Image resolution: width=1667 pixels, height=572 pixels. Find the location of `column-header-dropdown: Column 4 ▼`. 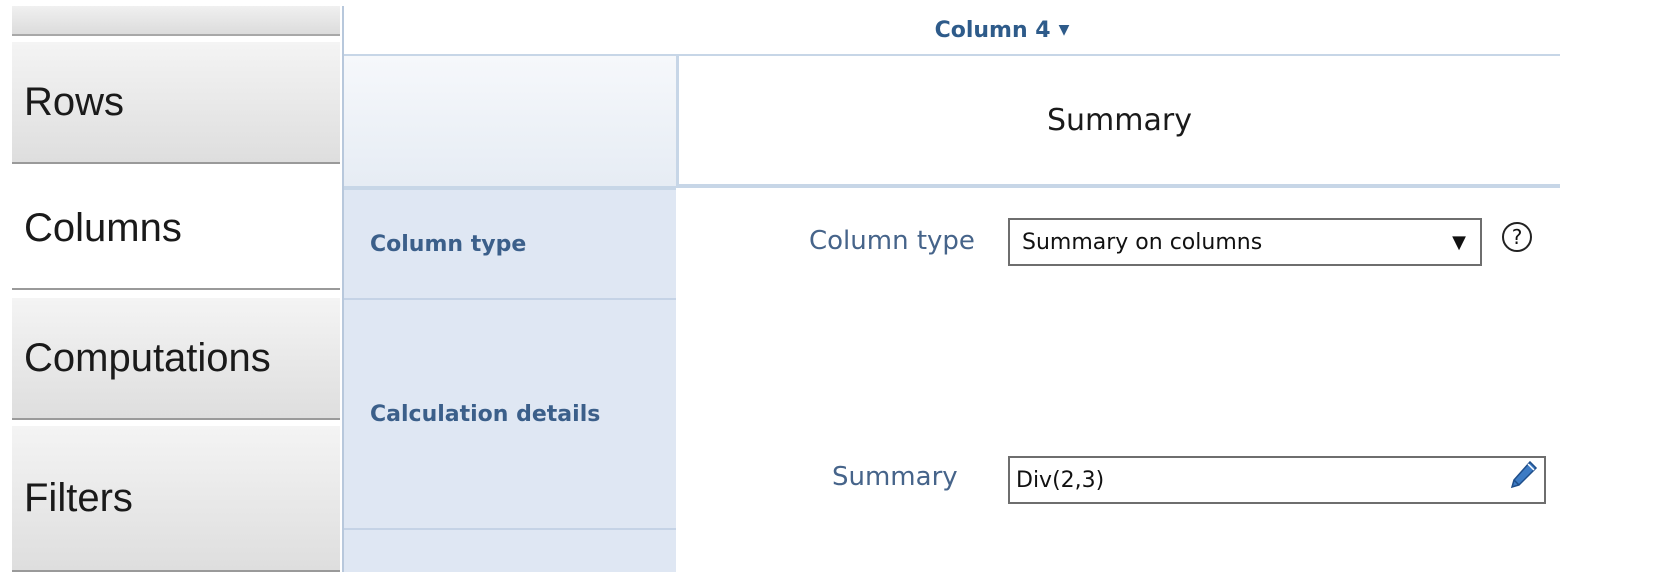

column-header-dropdown: Column 4 ▼ is located at coordinates (1002, 31).